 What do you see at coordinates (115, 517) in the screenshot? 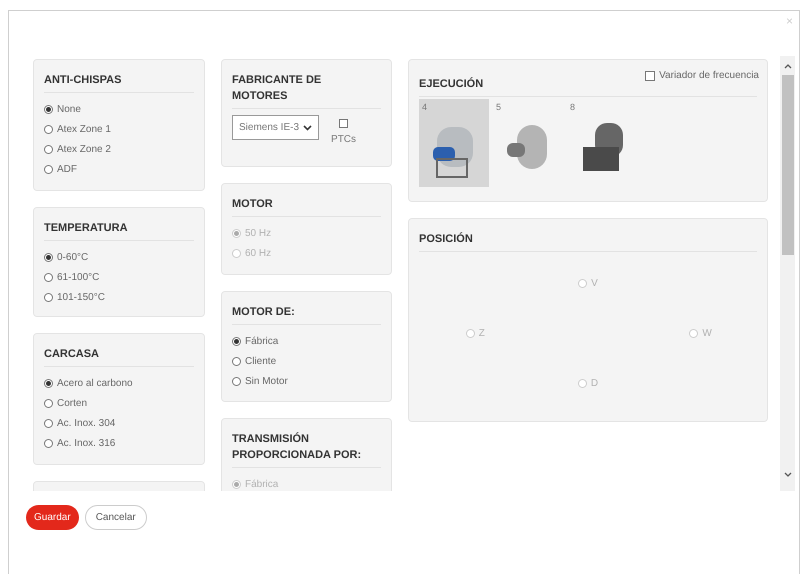
I see `cancel-button: Cancelar` at bounding box center [115, 517].